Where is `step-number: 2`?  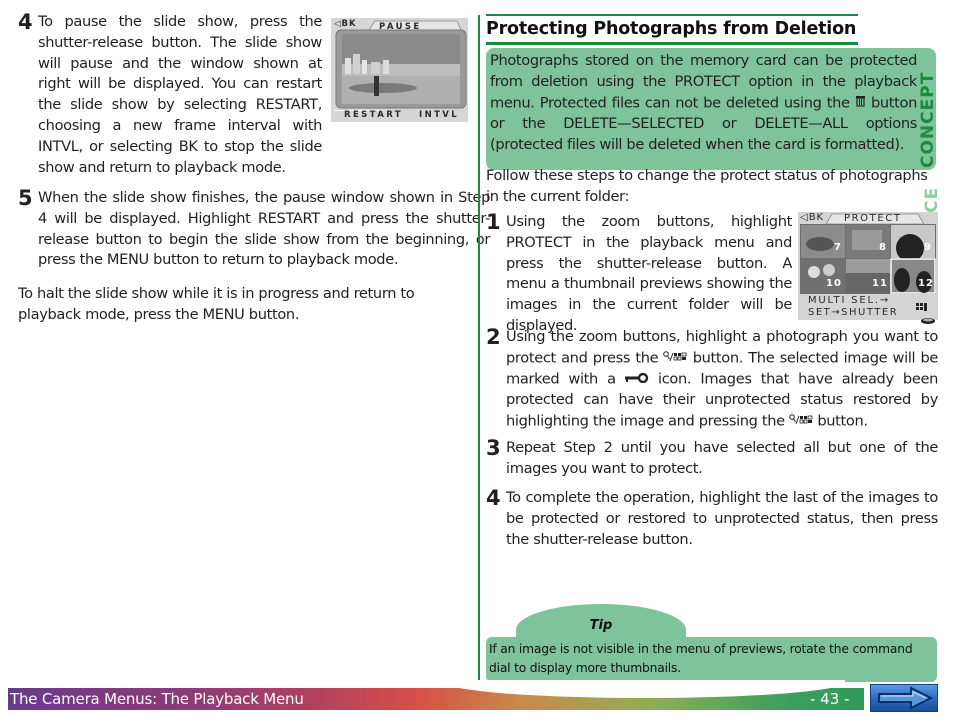 step-number: 2 is located at coordinates (493, 337).